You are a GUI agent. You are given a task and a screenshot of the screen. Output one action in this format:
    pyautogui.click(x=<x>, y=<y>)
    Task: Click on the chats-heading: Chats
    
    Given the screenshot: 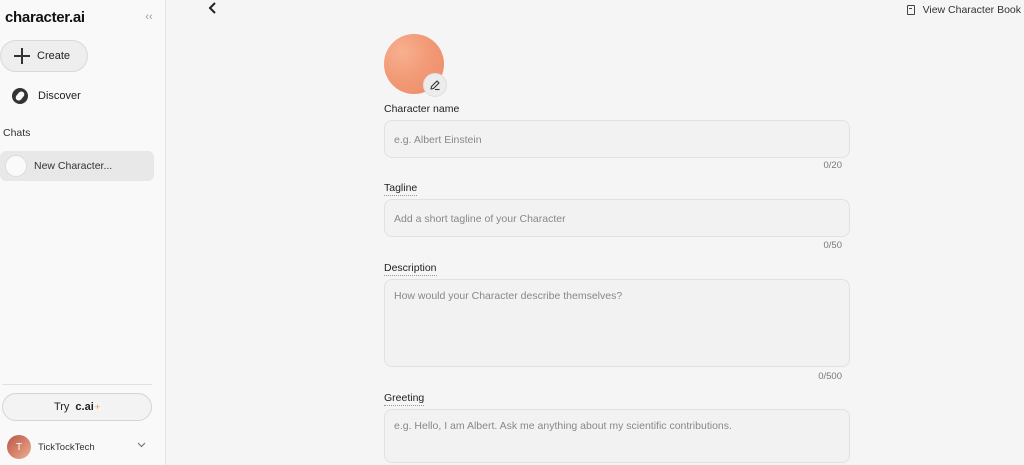 What is the action you would take?
    pyautogui.click(x=17, y=133)
    